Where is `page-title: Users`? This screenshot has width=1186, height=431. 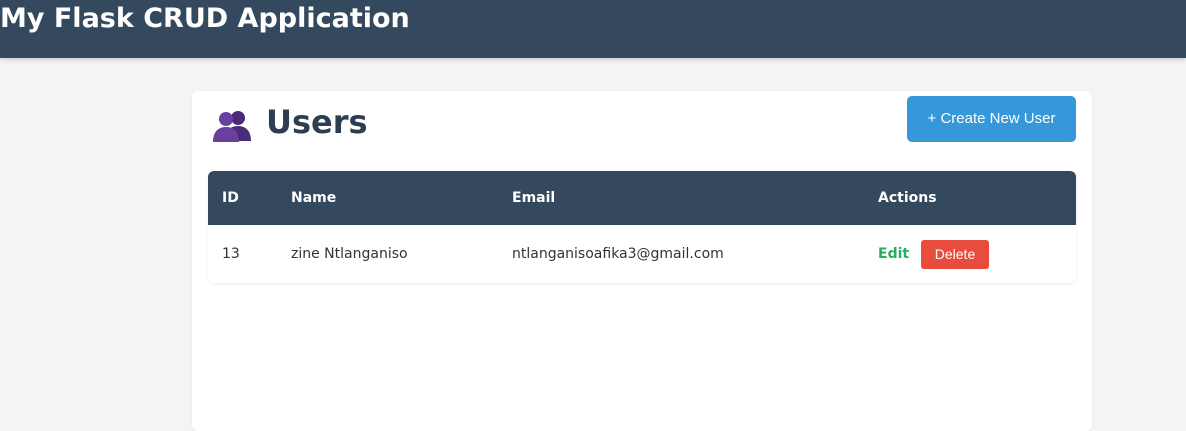 page-title: Users is located at coordinates (317, 122).